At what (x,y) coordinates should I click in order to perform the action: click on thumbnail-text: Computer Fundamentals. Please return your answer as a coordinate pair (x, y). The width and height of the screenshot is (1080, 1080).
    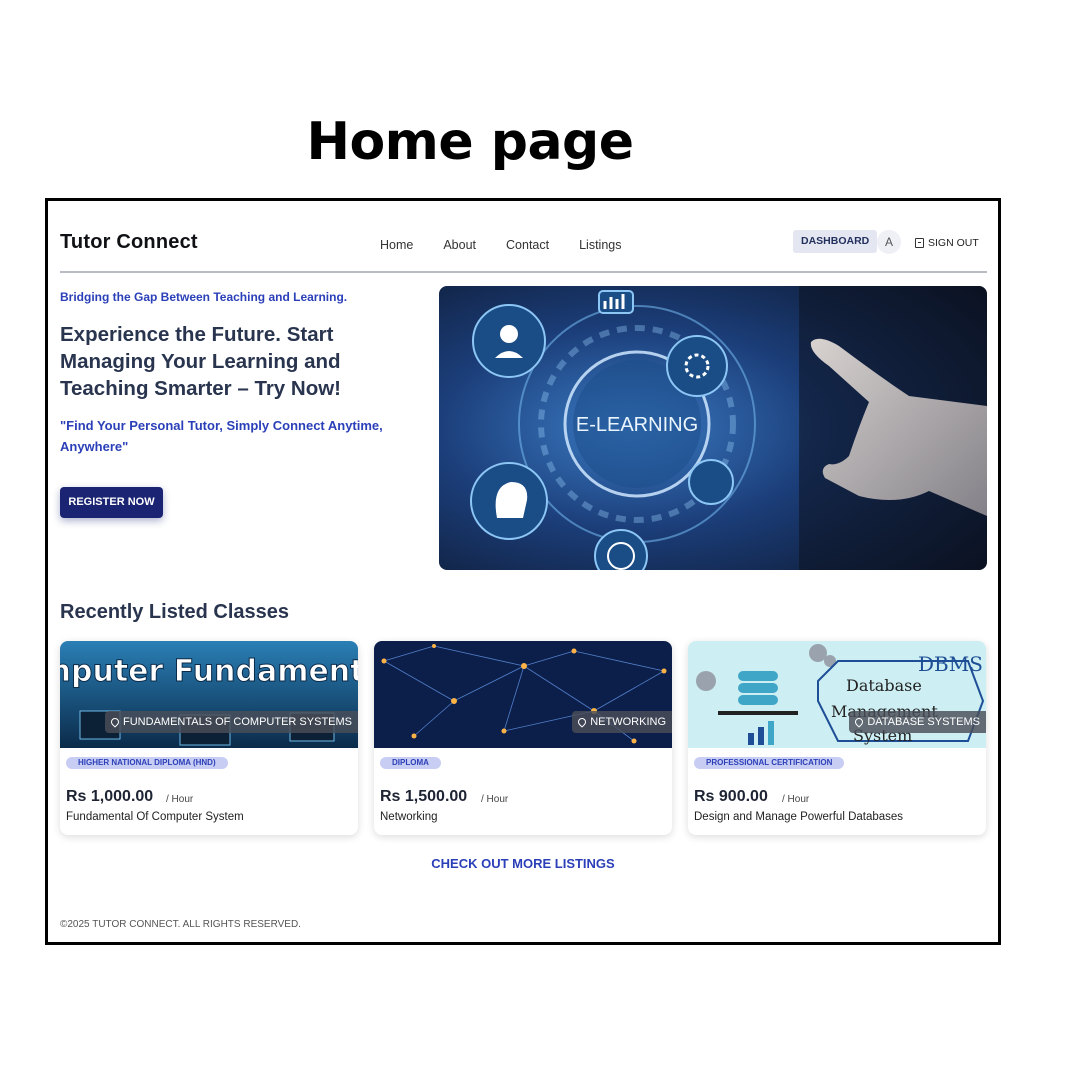
    Looking at the image, I should click on (209, 671).